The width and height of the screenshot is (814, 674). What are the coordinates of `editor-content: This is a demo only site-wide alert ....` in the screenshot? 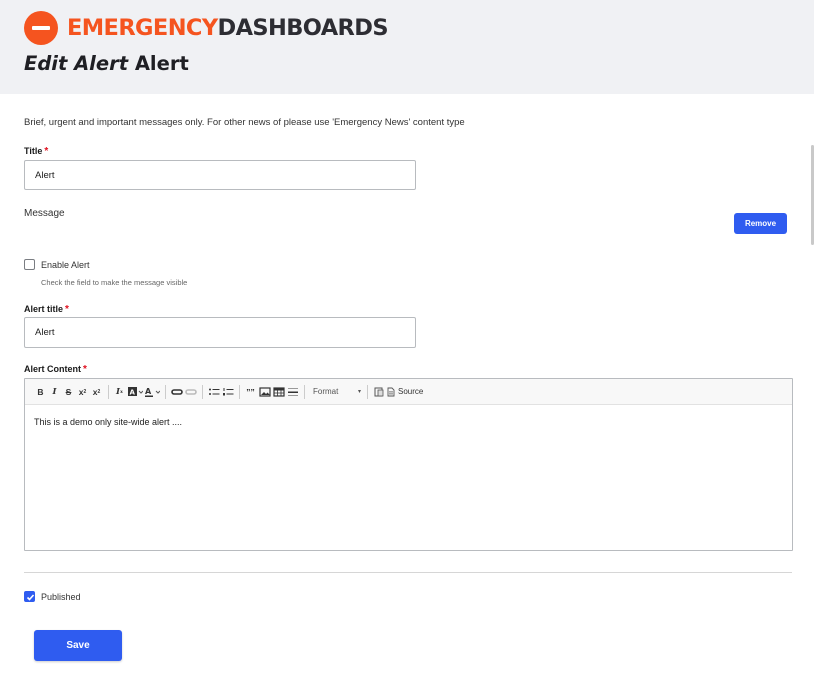 It's located at (108, 422).